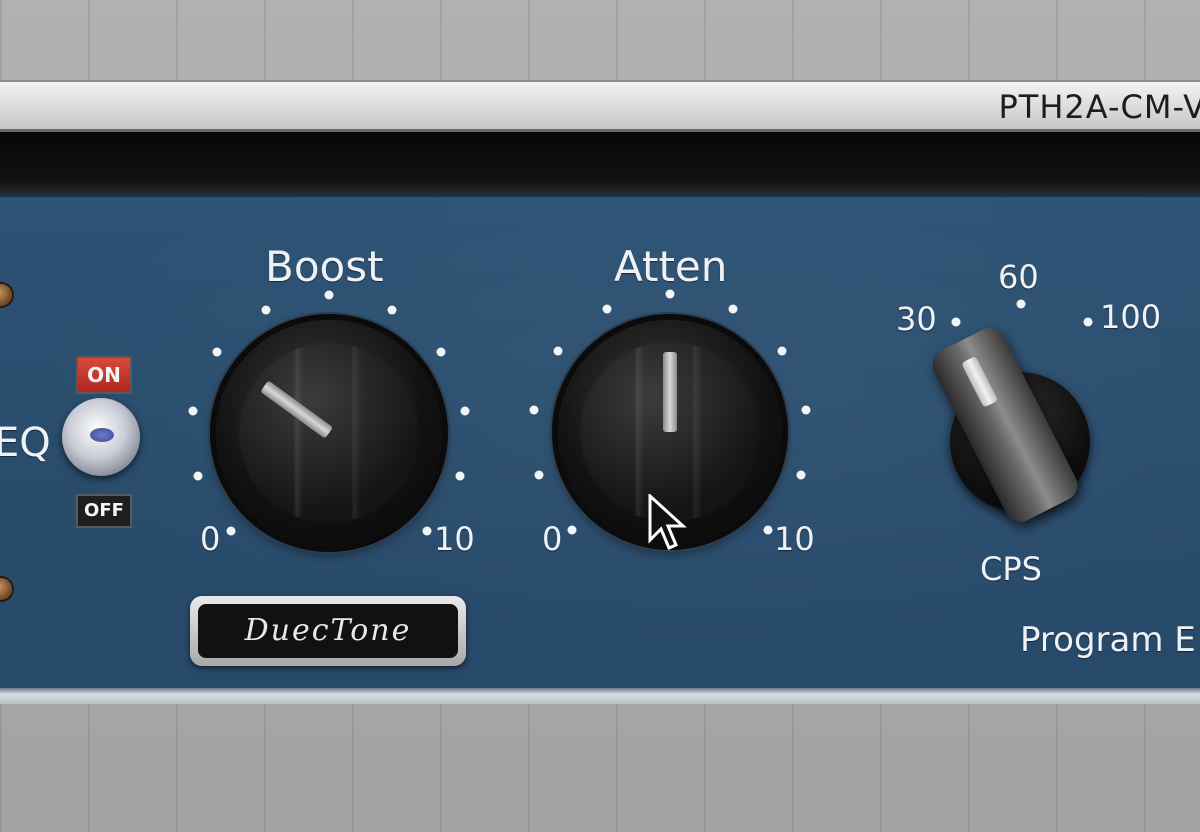  What do you see at coordinates (667, 522) in the screenshot?
I see `mouse-cursor-icon` at bounding box center [667, 522].